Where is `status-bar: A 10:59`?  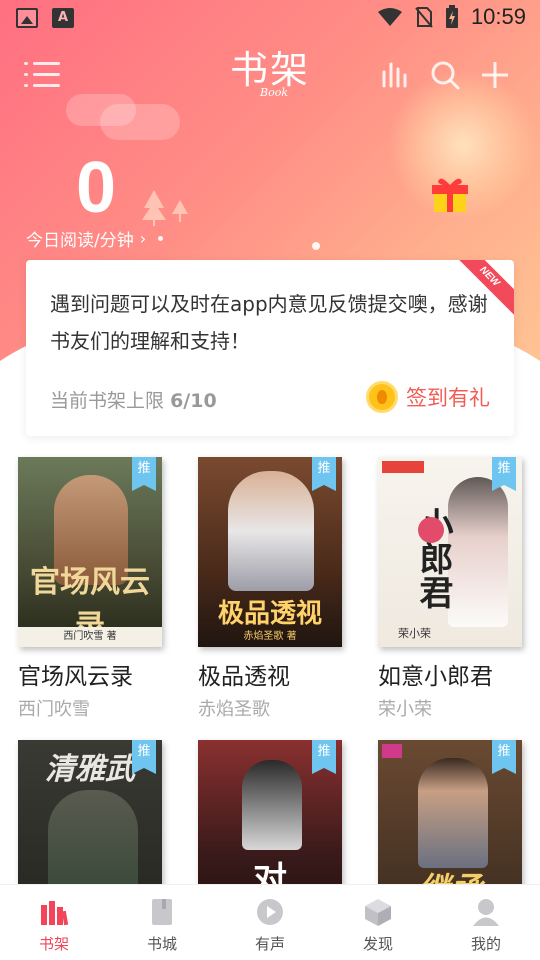
status-bar: A 10:59 is located at coordinates (270, 18).